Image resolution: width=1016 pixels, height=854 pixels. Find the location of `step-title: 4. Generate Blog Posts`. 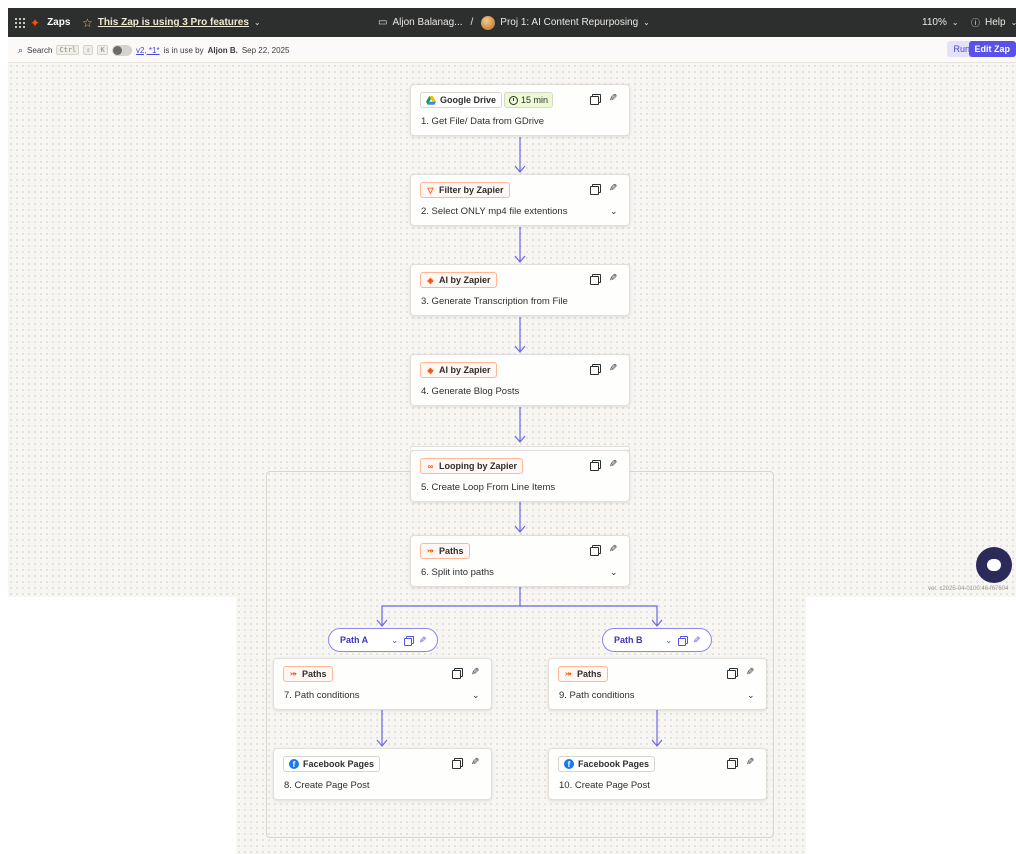

step-title: 4. Generate Blog Posts is located at coordinates (470, 391).